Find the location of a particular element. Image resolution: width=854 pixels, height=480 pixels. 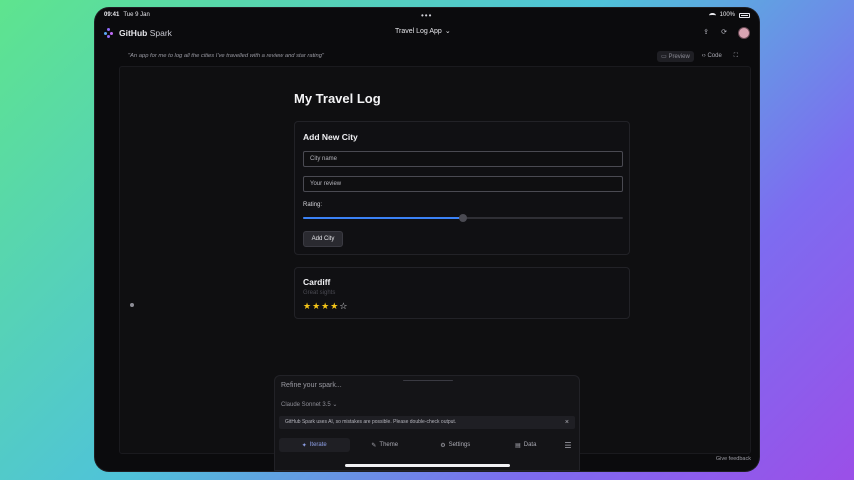

brush-icon: ✎ is located at coordinates (374, 445).